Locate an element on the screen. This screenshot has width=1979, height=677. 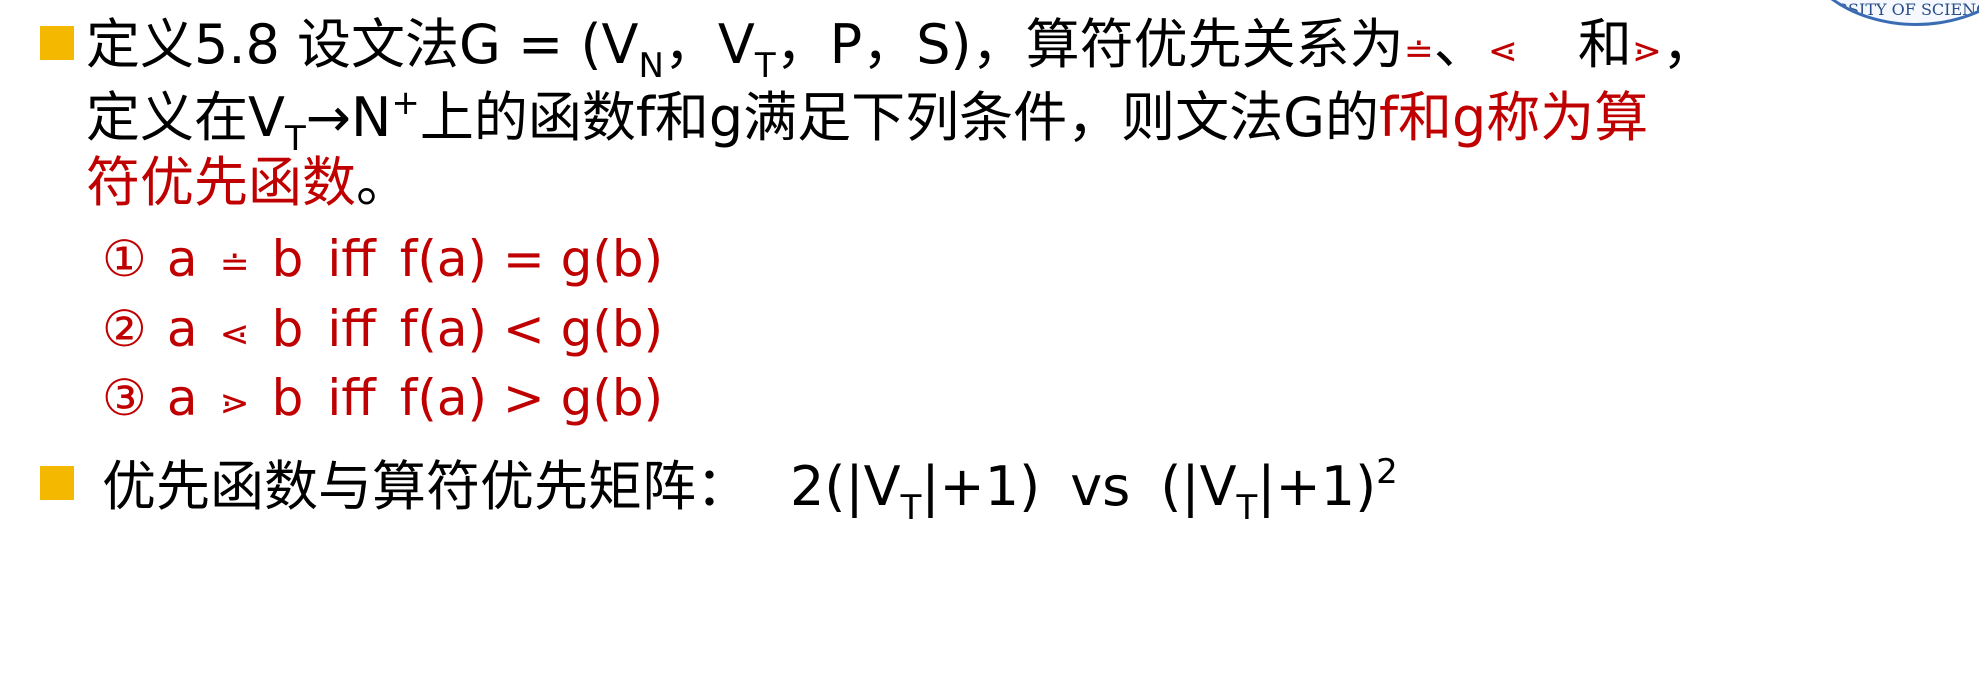
formula-left-b: |+1) is located at coordinates (981, 486).